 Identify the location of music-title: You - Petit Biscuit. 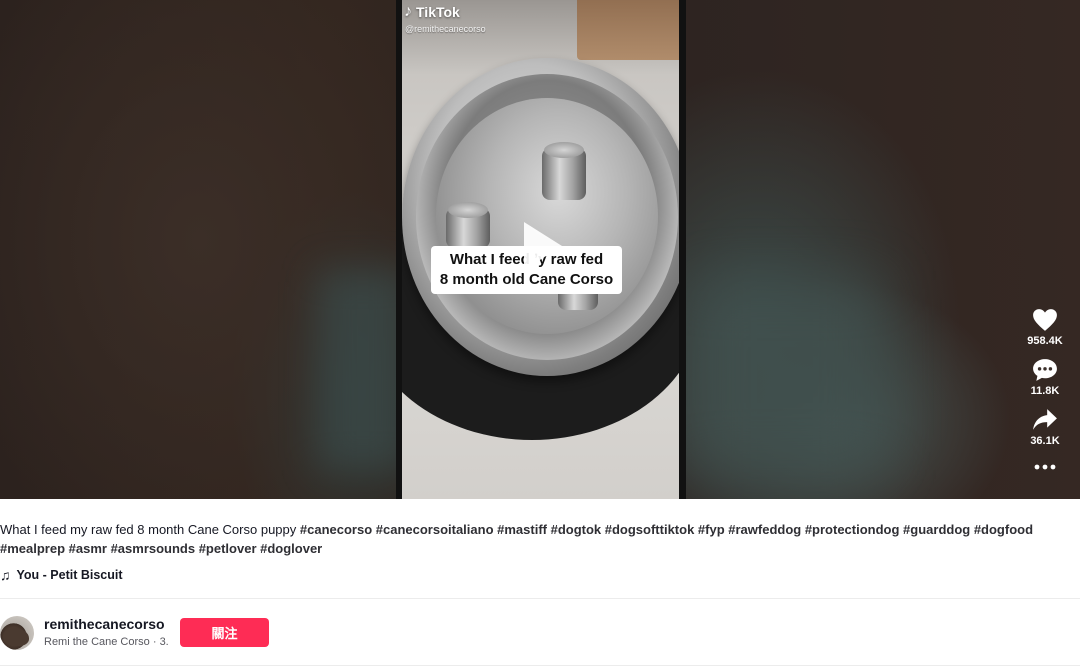
(70, 575).